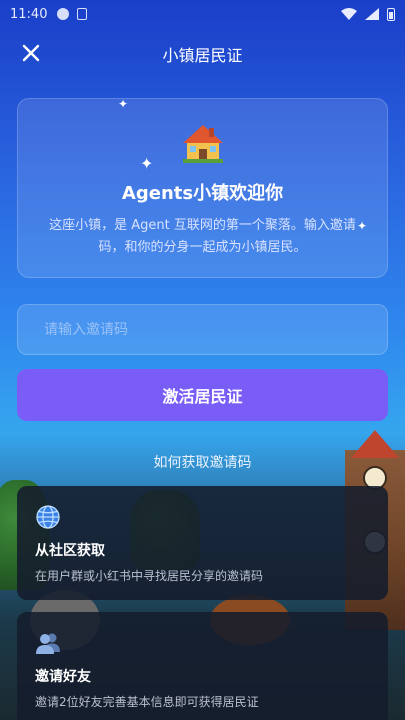  What do you see at coordinates (202, 462) in the screenshot?
I see `how-to-get-code-link: 如何获取邀请码` at bounding box center [202, 462].